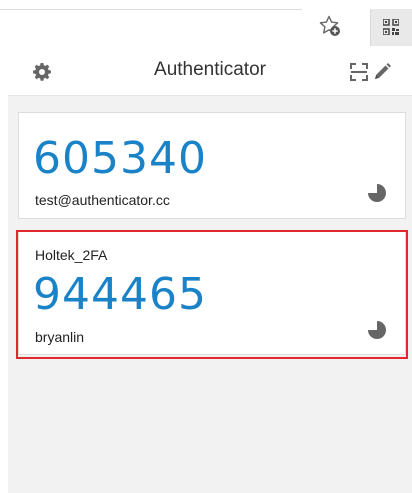 The height and width of the screenshot is (493, 412). I want to click on issuer-name: Holtek_2FA, so click(71, 255).